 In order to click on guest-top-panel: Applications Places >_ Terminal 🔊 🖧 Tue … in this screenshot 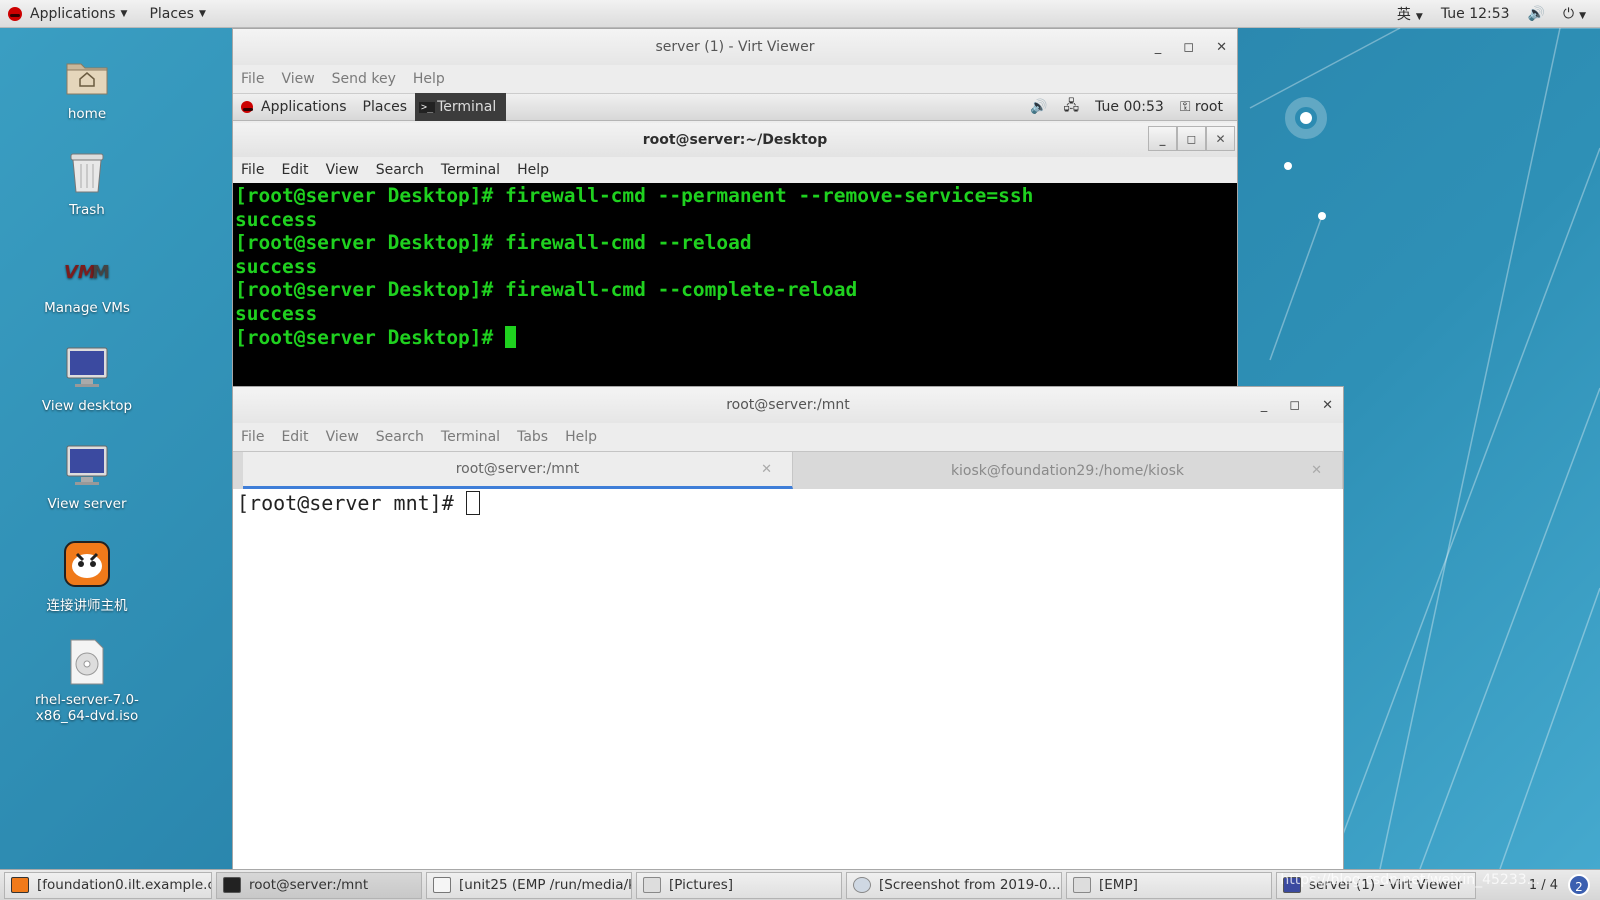, I will do `click(735, 107)`.